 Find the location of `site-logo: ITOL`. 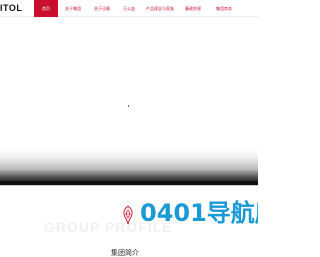

site-logo: ITOL is located at coordinates (11, 8).